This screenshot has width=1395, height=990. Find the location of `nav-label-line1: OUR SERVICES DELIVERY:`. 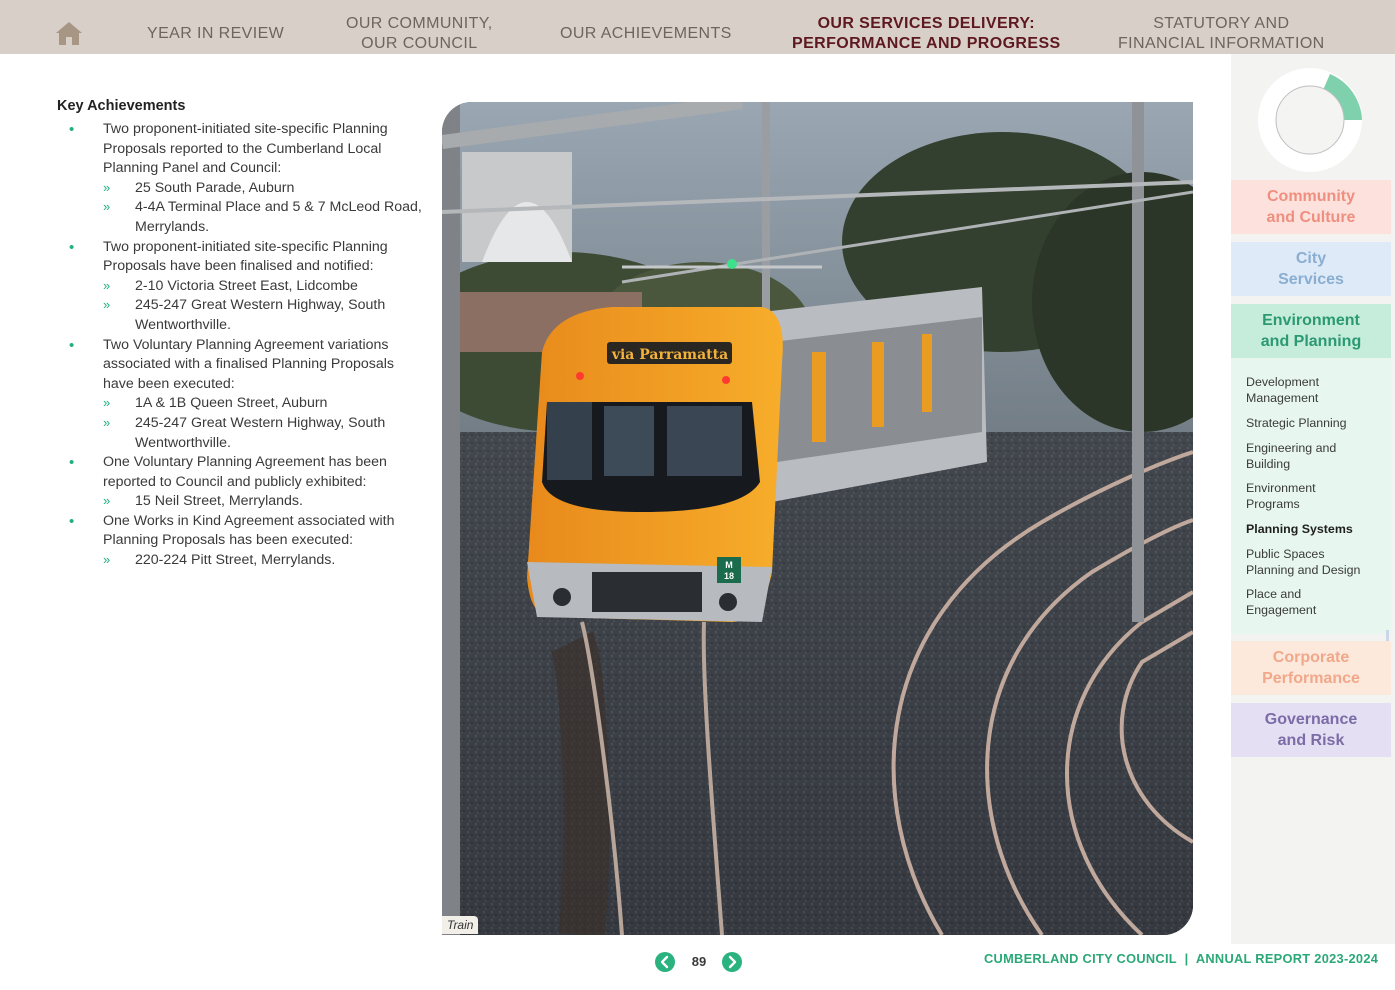

nav-label-line1: OUR SERVICES DELIVERY: is located at coordinates (926, 23).